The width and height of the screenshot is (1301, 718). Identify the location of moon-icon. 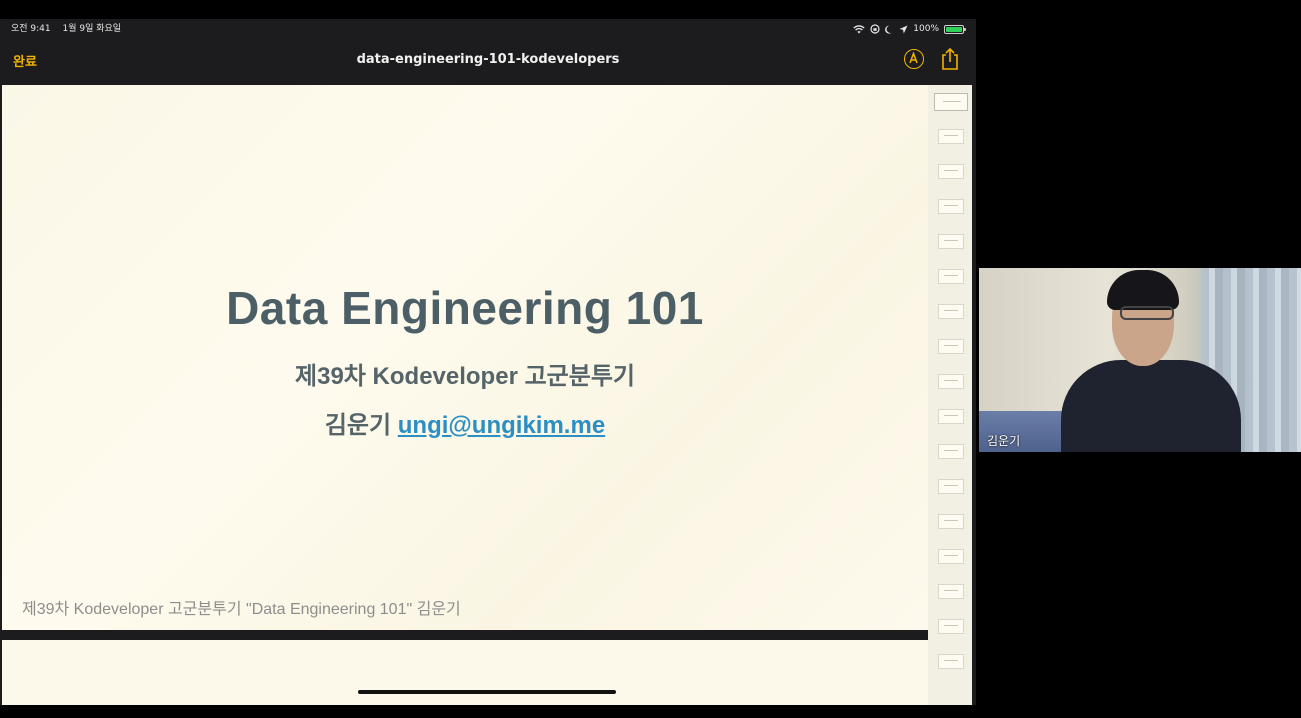
(888, 29).